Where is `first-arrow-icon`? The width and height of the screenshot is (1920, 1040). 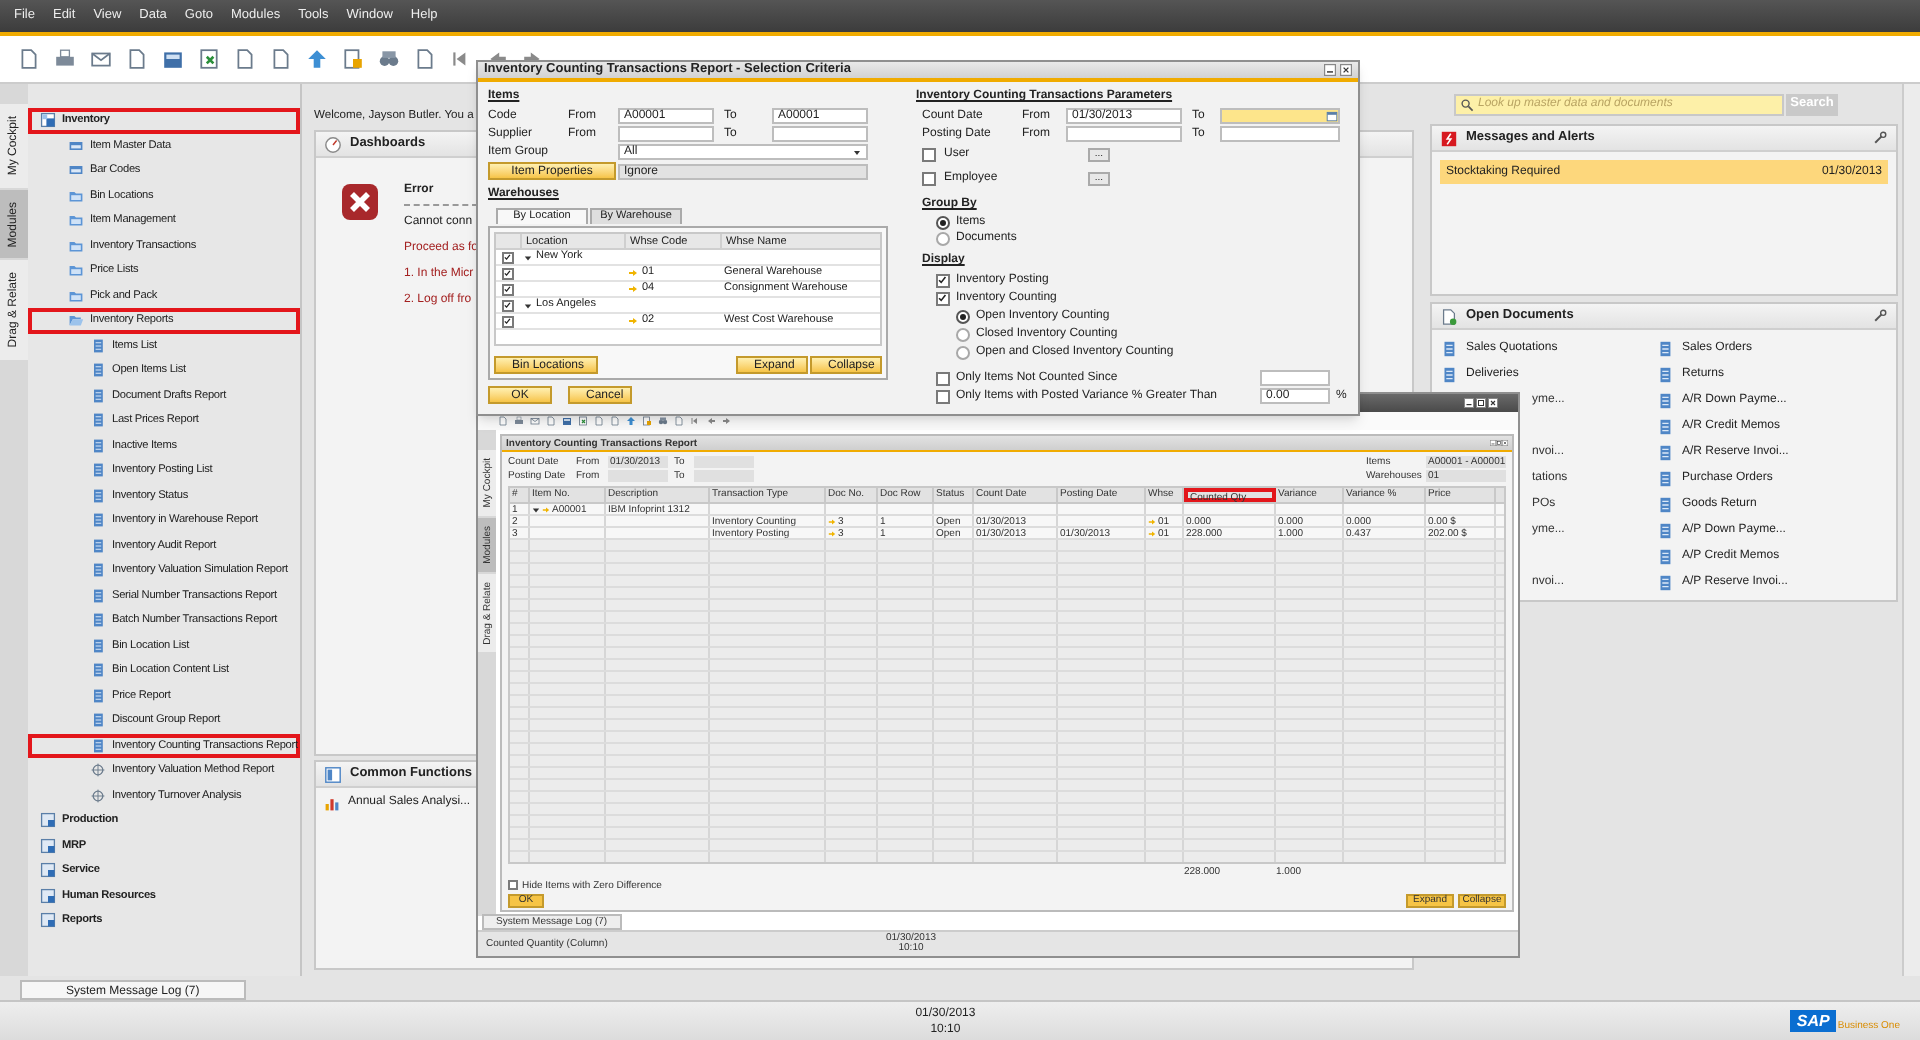 first-arrow-icon is located at coordinates (695, 421).